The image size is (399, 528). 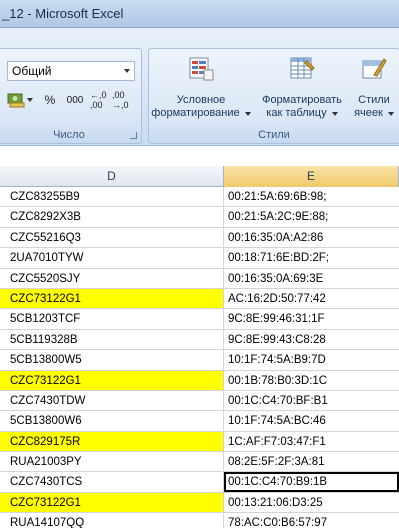 I want to click on cell-e: 00:18:71:6E:BD:2F;, so click(x=311, y=257).